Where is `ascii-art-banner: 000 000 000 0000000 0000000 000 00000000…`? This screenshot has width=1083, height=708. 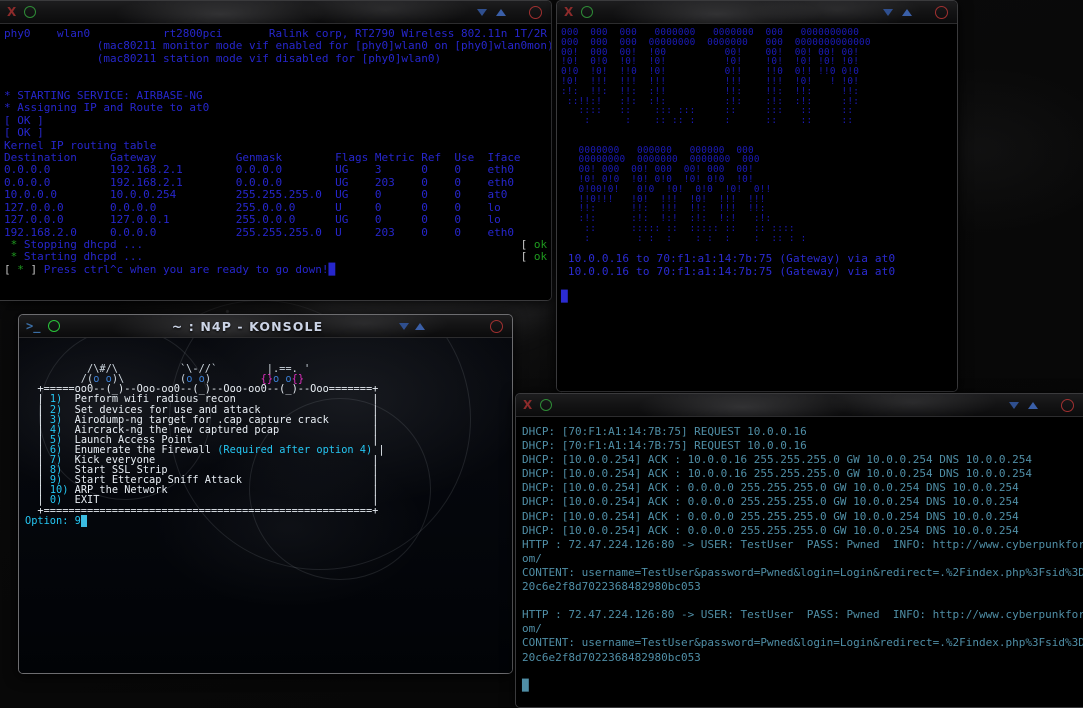
ascii-art-banner: 000 000 000 0000000 0000000 000 00000000… is located at coordinates (728, 165).